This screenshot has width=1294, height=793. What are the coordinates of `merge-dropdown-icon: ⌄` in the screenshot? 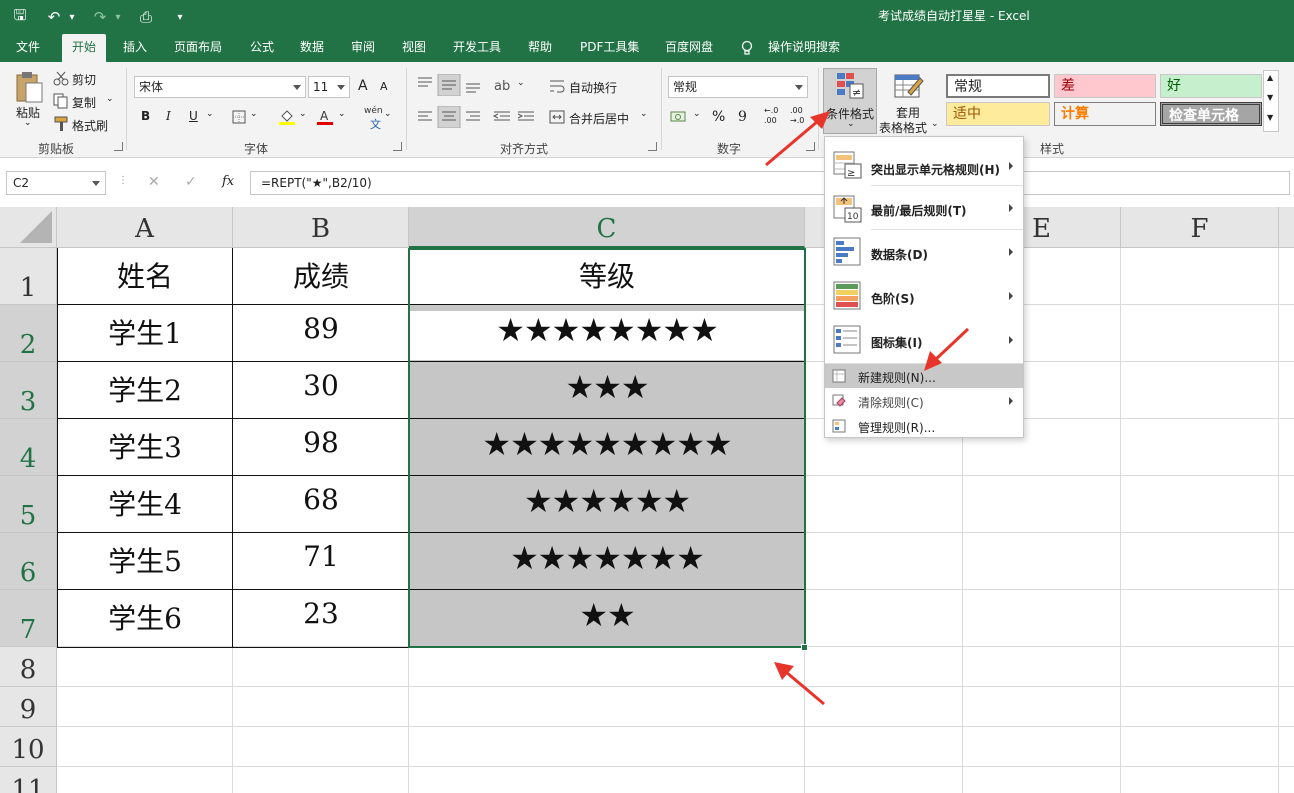 It's located at (644, 114).